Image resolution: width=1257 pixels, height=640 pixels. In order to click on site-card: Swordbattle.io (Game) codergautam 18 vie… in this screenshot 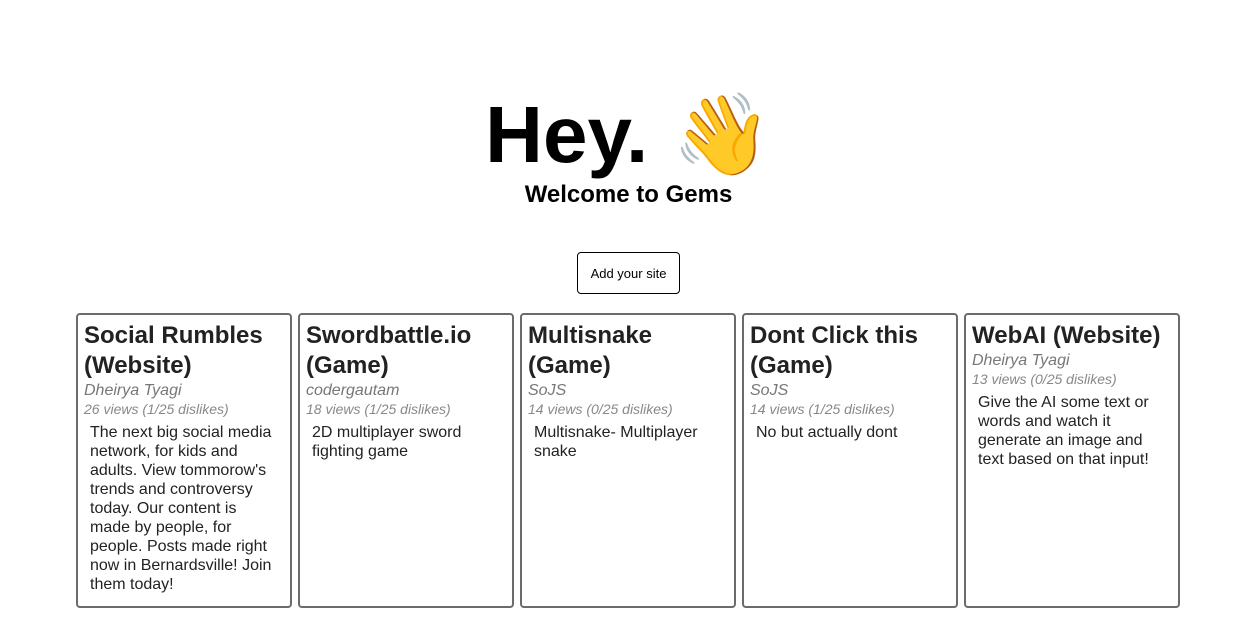, I will do `click(406, 460)`.